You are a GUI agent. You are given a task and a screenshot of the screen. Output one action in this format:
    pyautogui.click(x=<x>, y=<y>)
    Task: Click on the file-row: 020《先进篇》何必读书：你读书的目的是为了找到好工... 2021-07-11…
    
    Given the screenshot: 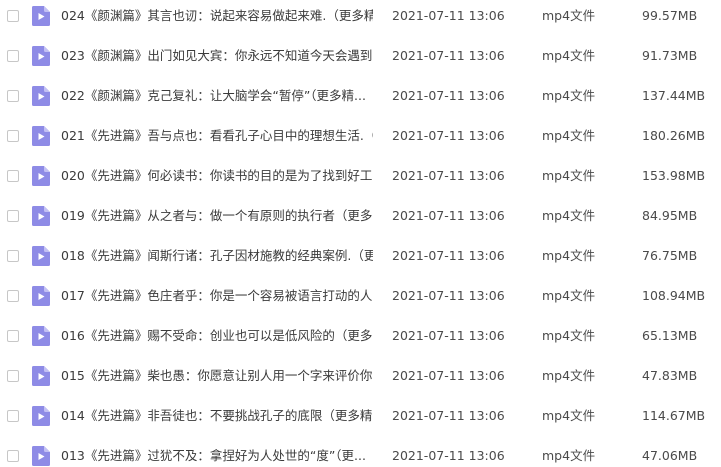 What is the action you would take?
    pyautogui.click(x=360, y=183)
    